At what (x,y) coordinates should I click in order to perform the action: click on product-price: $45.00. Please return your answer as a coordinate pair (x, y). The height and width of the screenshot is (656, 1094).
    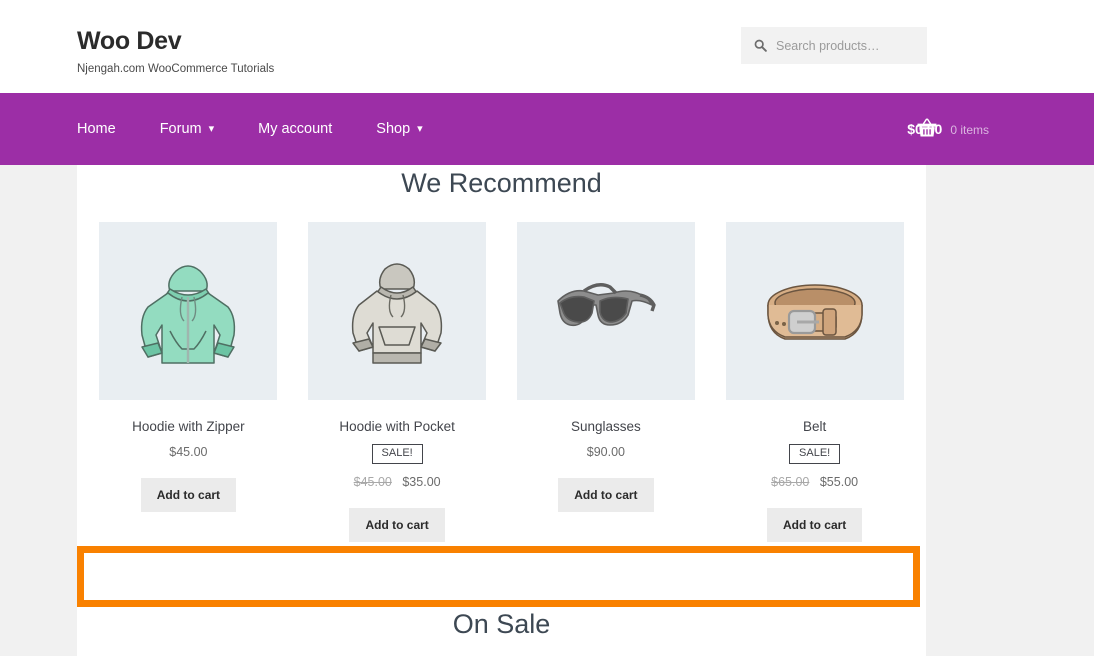
    Looking at the image, I should click on (188, 452).